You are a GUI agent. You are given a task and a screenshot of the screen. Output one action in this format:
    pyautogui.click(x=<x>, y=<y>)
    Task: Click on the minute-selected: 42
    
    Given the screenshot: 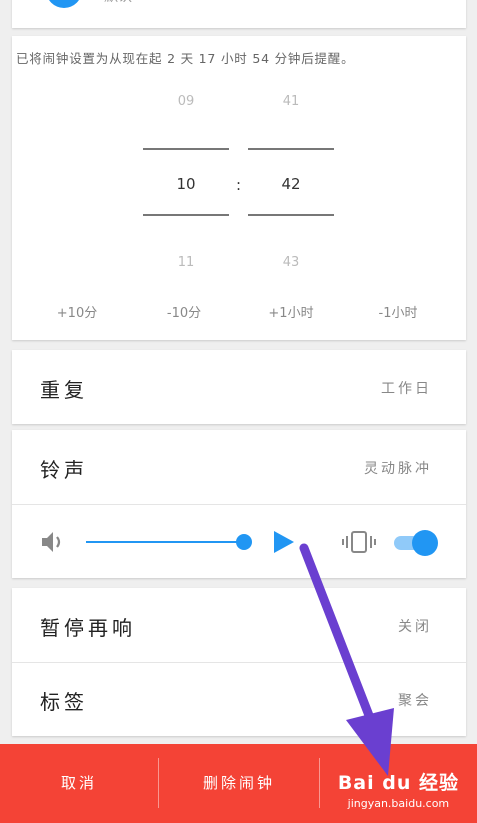 What is the action you would take?
    pyautogui.click(x=291, y=184)
    